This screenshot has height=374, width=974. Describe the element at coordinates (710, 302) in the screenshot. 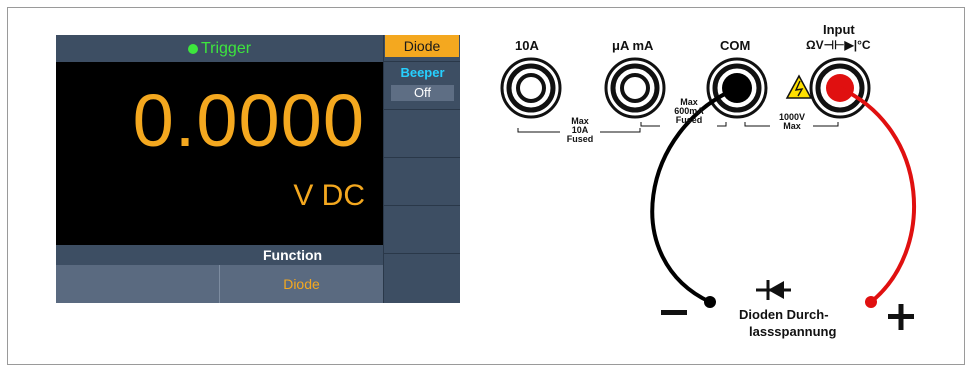

I see `black-probe-tip` at that location.